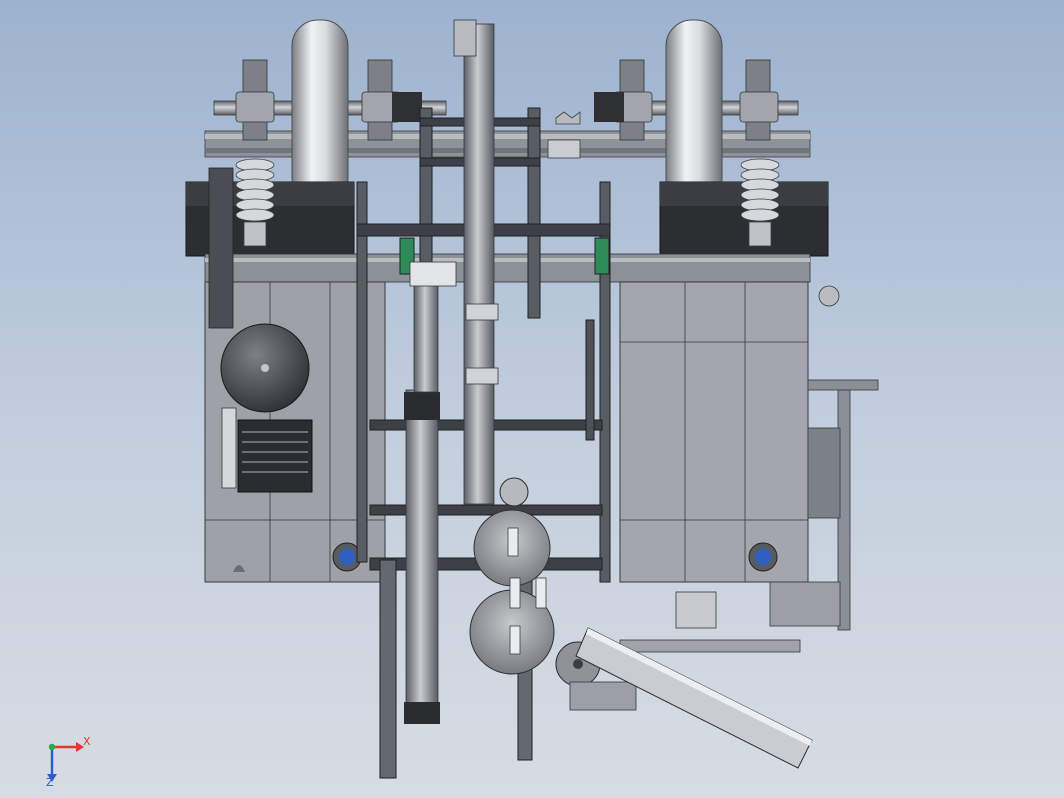  I want to click on x-axis-label: X, so click(87, 741).